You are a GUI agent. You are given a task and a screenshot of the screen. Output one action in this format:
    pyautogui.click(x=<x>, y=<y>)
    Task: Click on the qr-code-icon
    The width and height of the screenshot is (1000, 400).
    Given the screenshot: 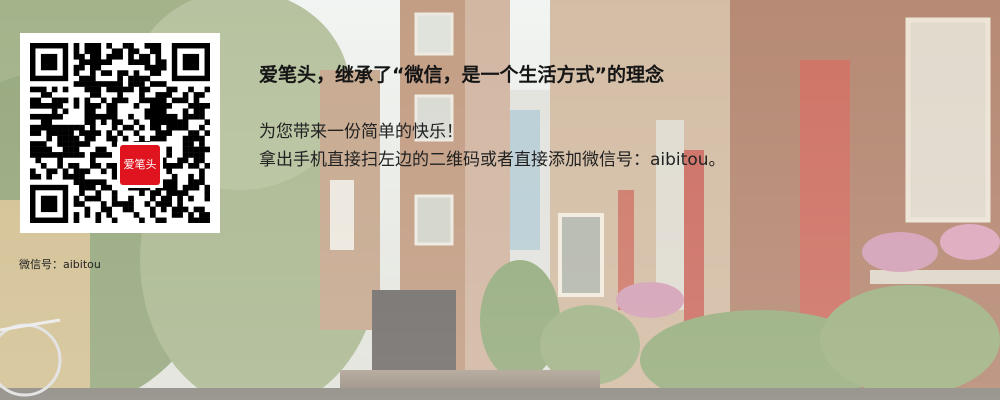 What is the action you would take?
    pyautogui.click(x=120, y=133)
    